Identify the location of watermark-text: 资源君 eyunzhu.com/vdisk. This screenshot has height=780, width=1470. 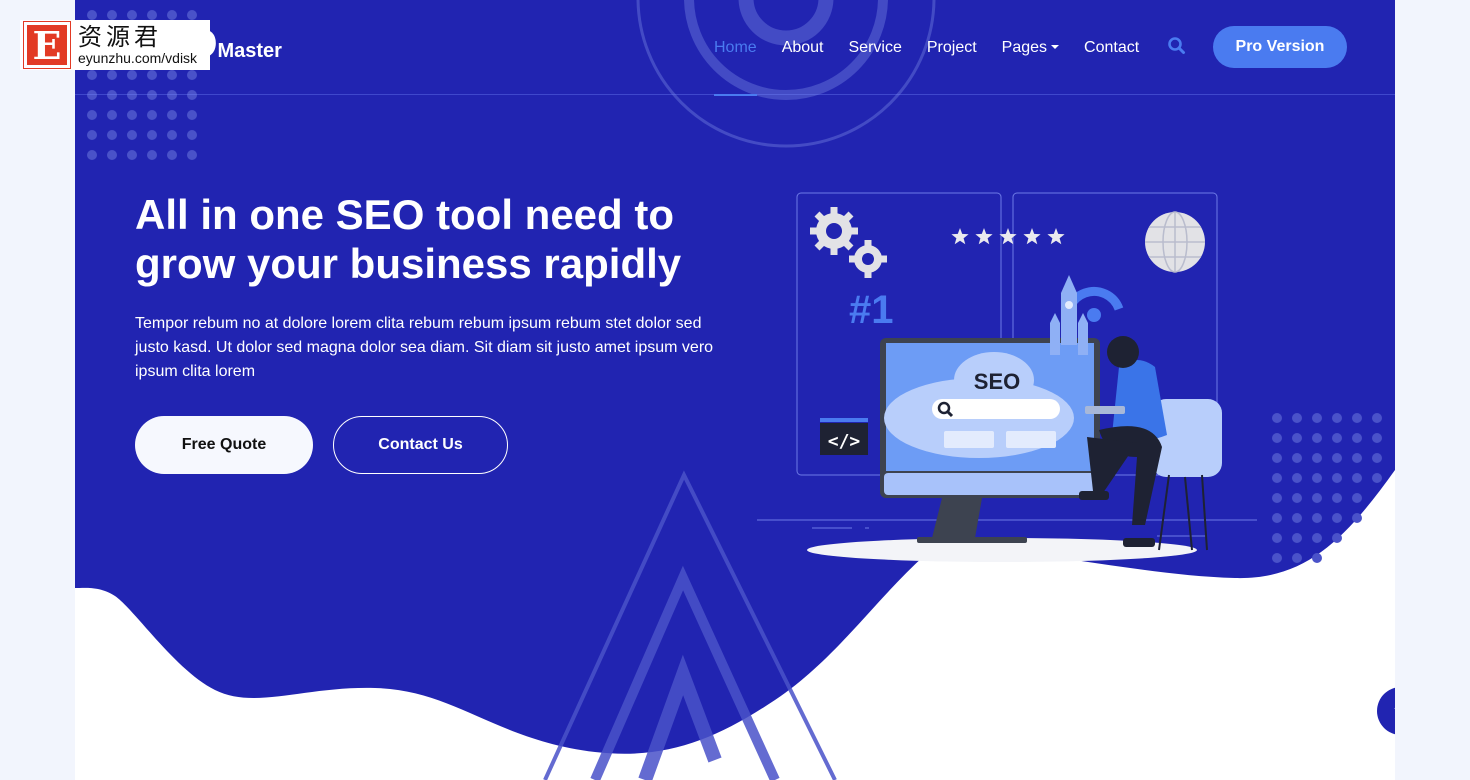
(137, 45).